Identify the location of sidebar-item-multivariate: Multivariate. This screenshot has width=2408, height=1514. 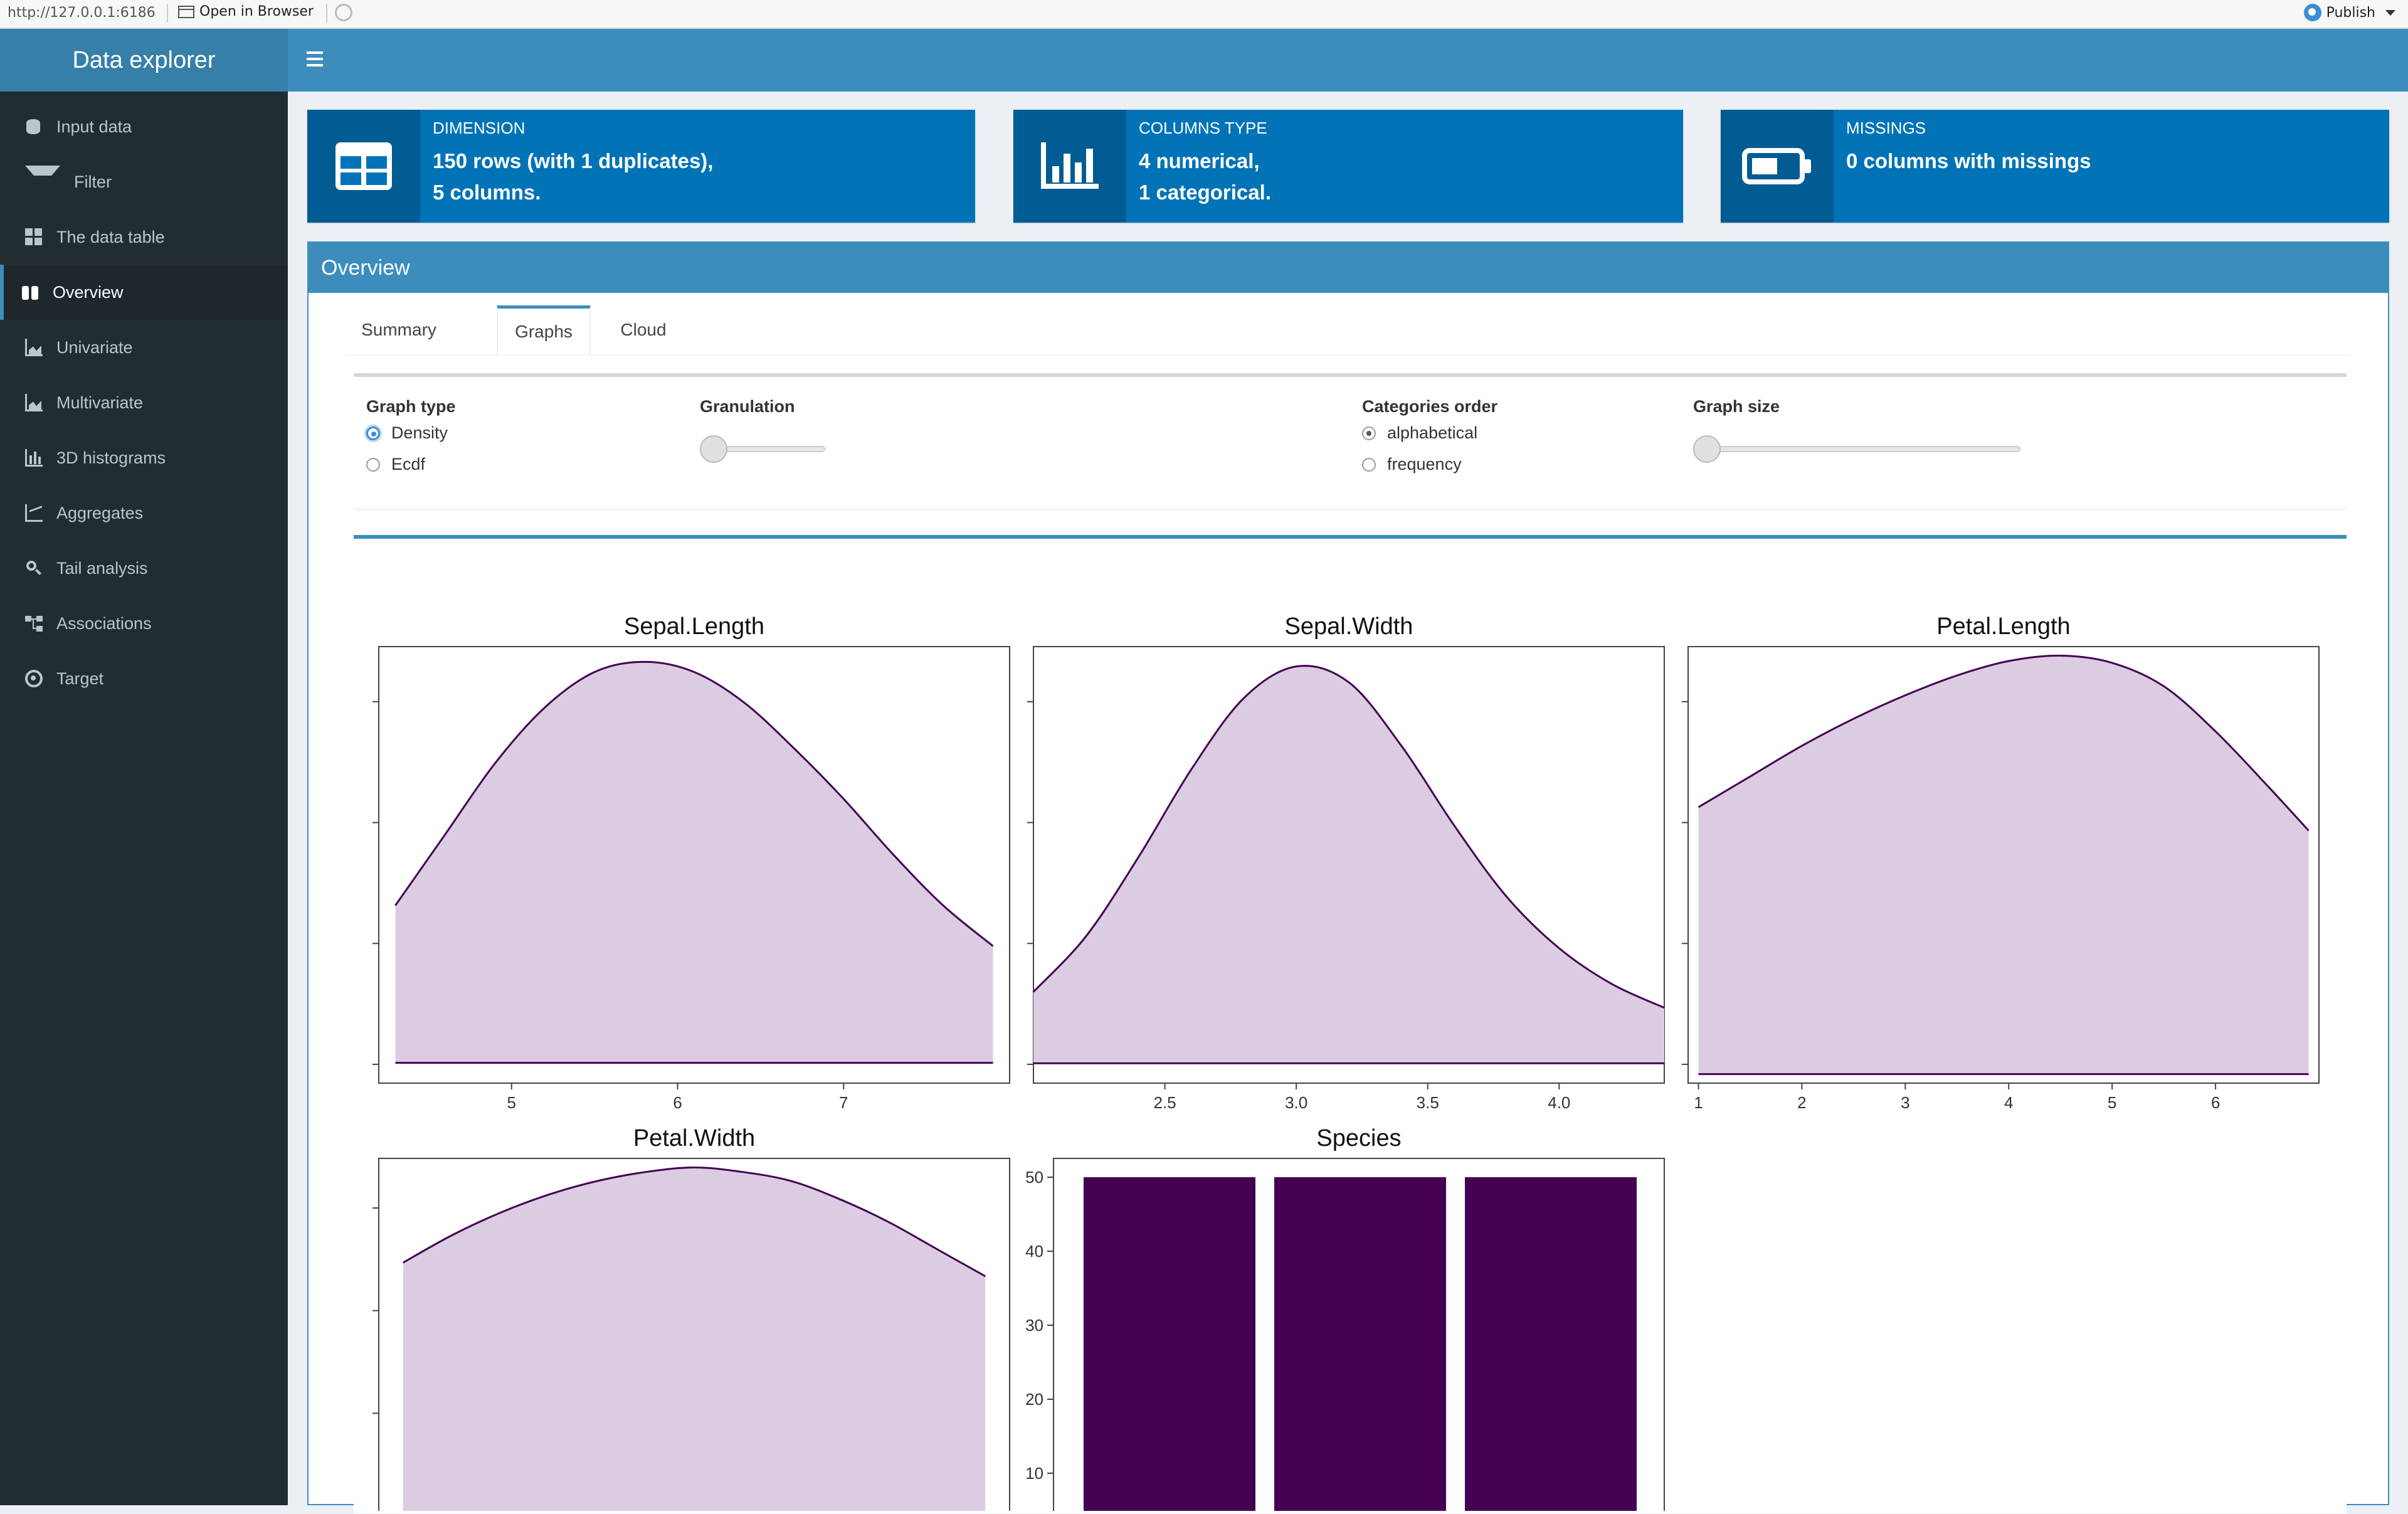
(144, 402).